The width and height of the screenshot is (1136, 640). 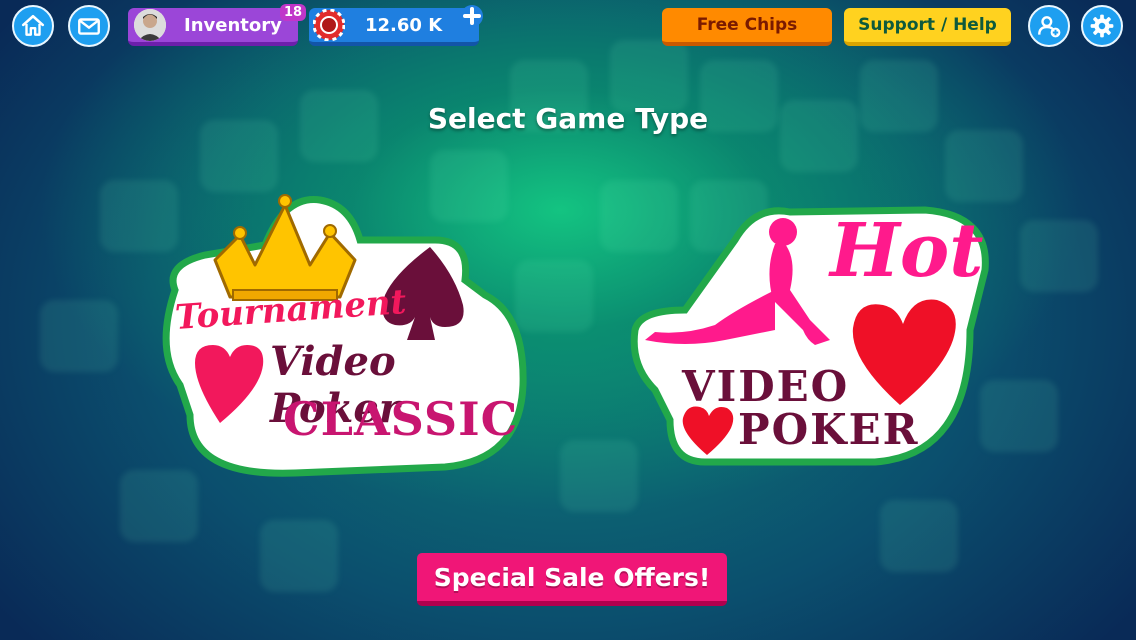 I want to click on avatar-icon, so click(x=150, y=25).